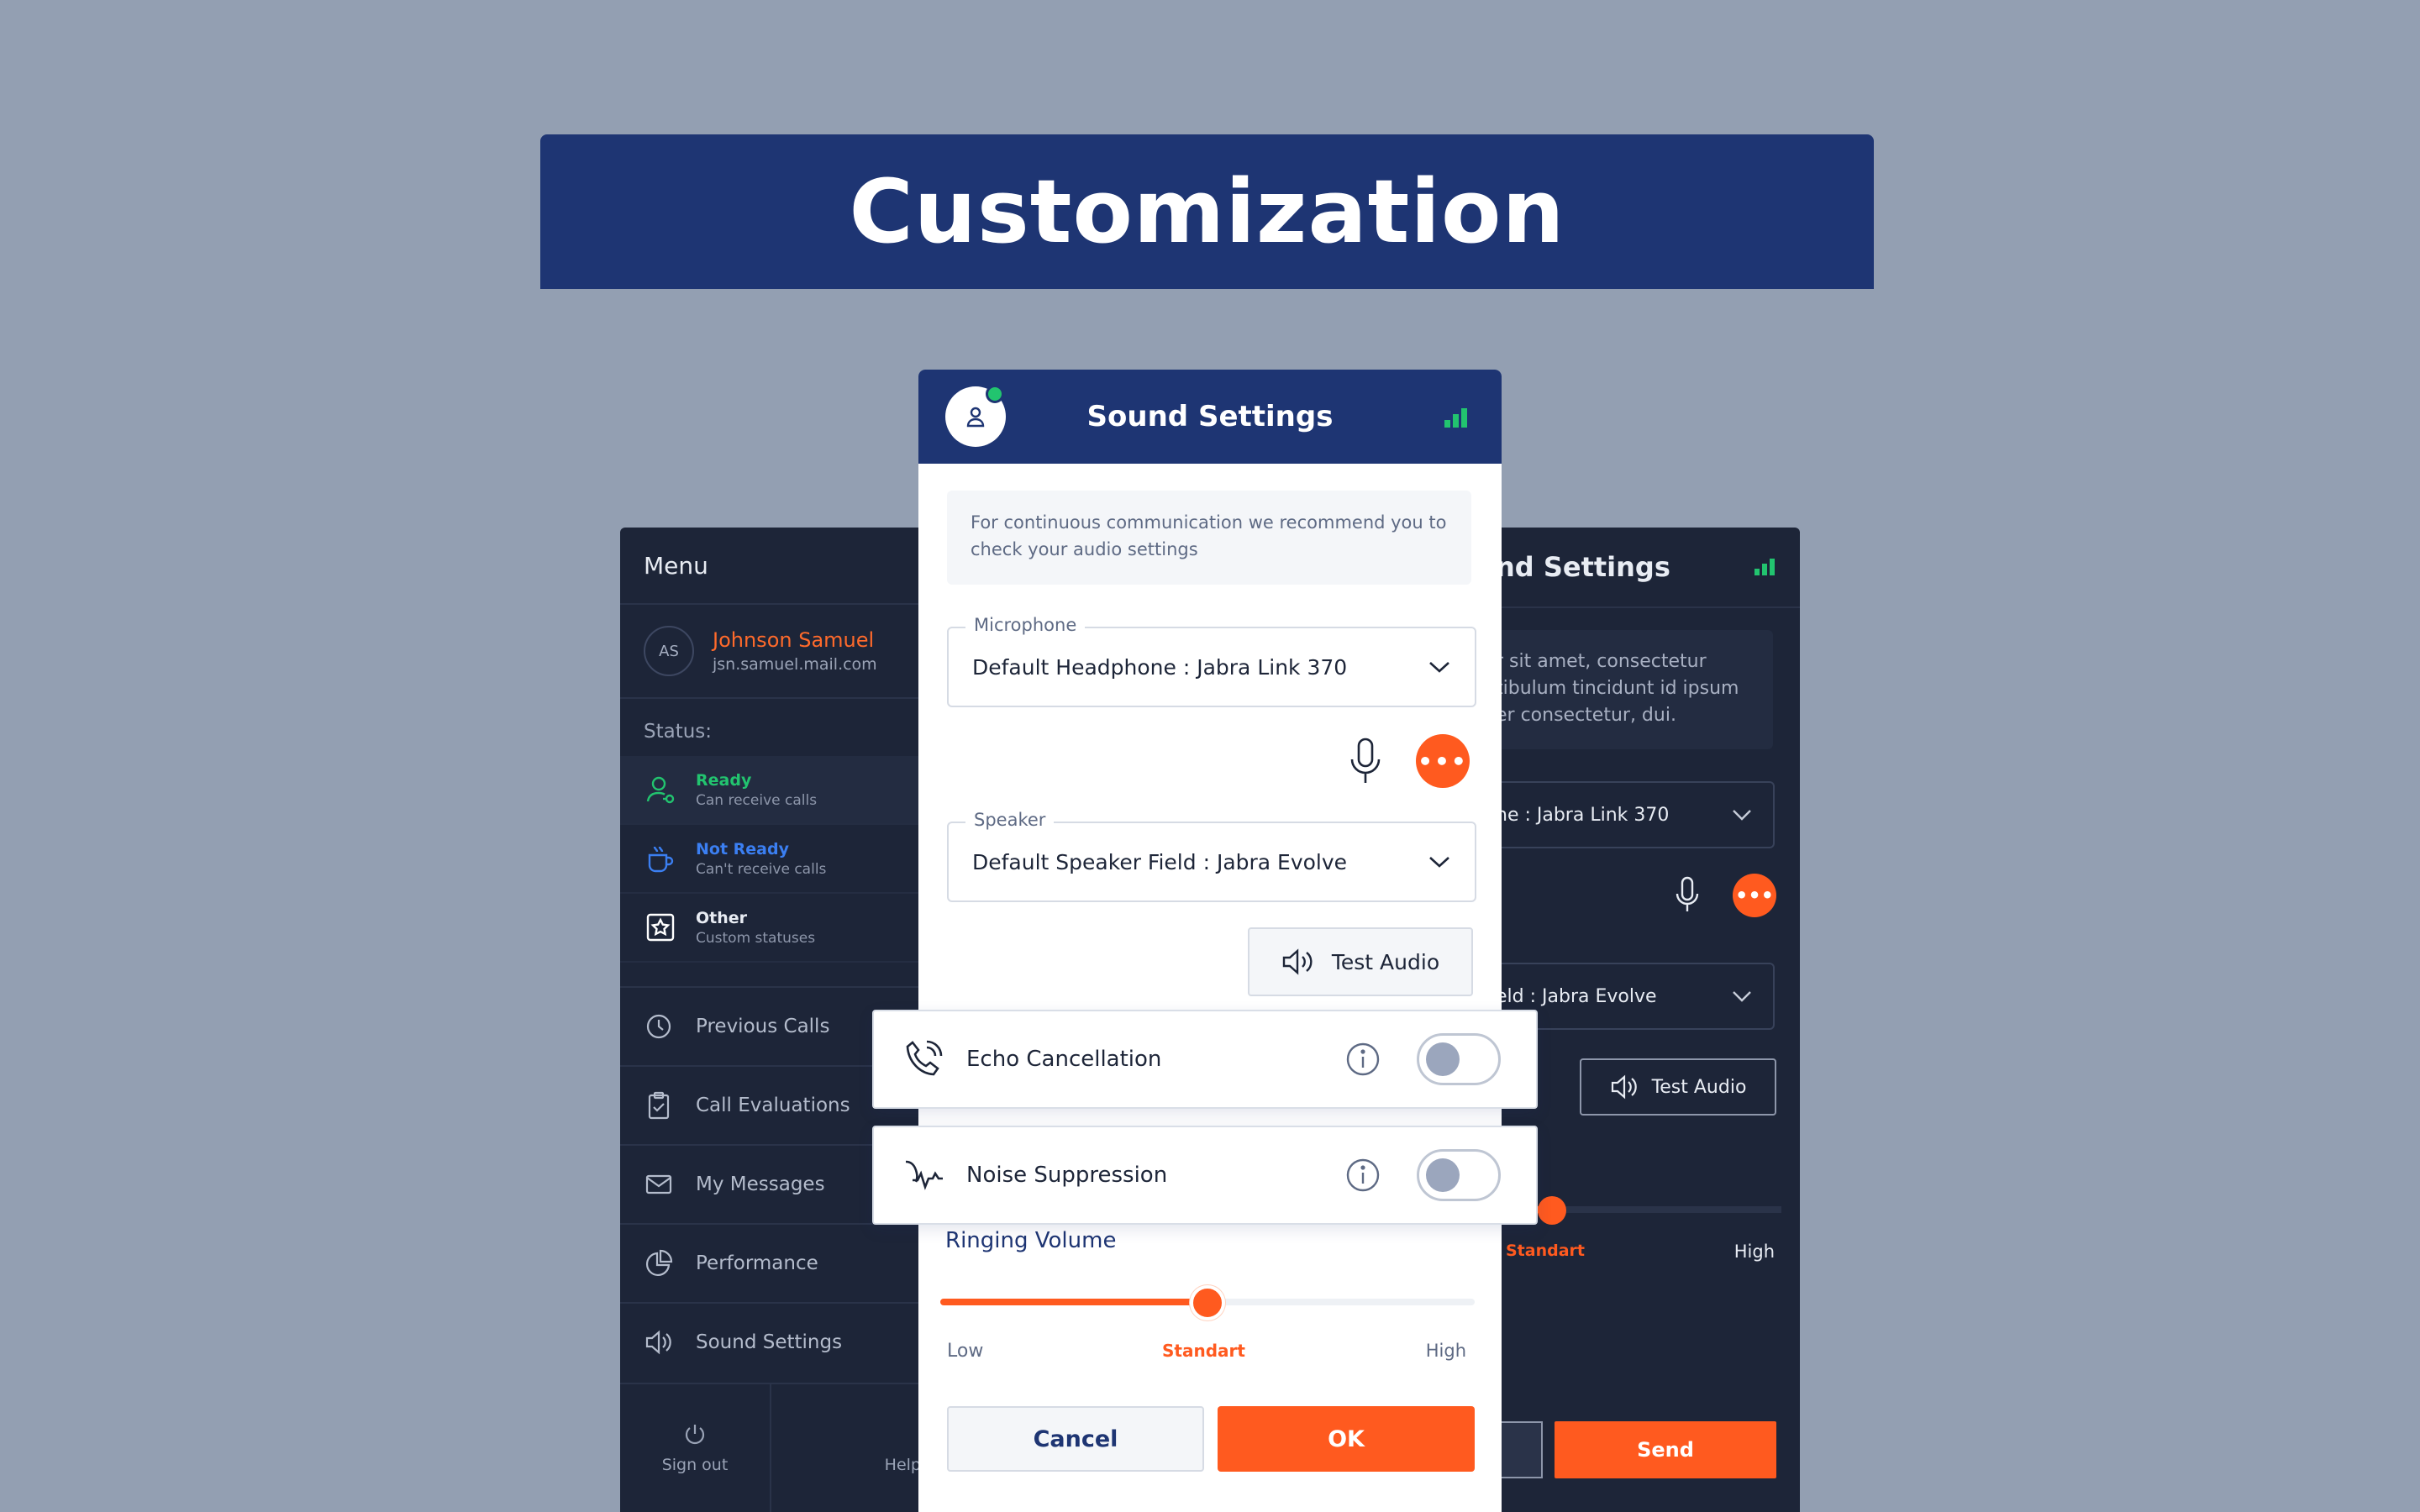 The width and height of the screenshot is (2420, 1512). Describe the element at coordinates (659, 1105) in the screenshot. I see `clipboard-icon` at that location.